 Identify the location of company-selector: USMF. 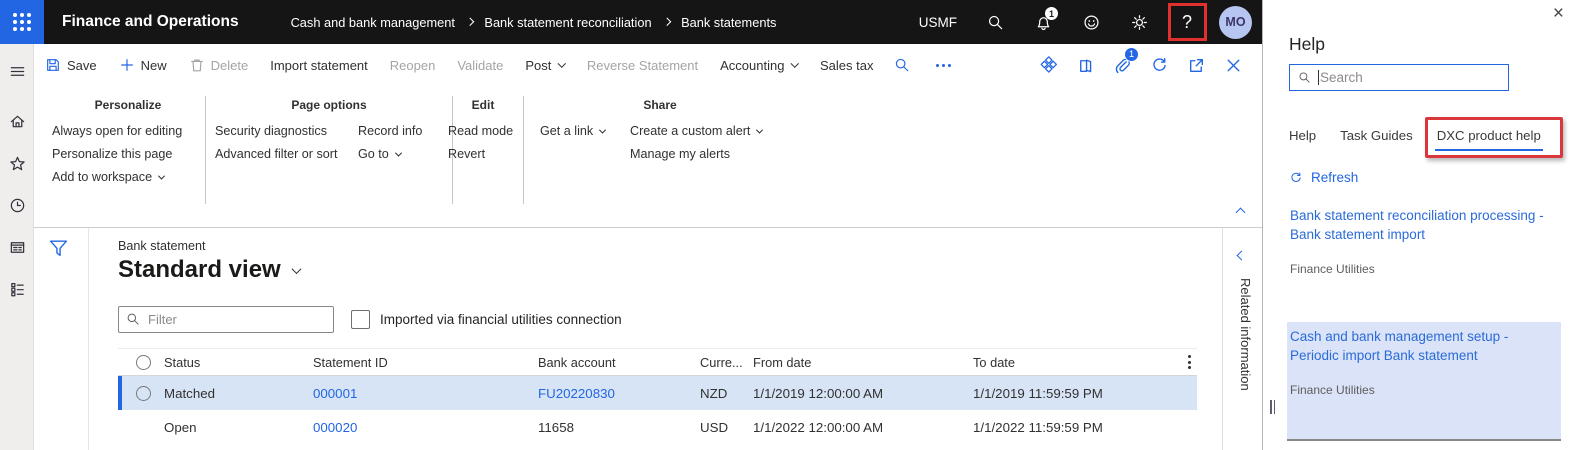
(938, 22).